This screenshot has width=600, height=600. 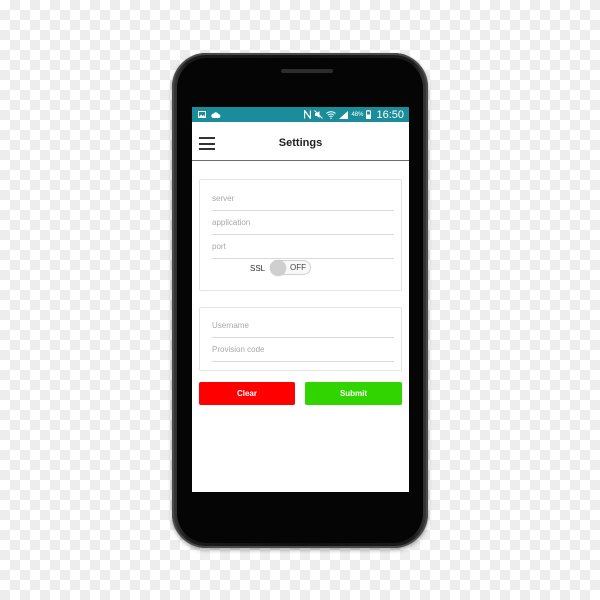 What do you see at coordinates (390, 114) in the screenshot?
I see `status-time: 16:50` at bounding box center [390, 114].